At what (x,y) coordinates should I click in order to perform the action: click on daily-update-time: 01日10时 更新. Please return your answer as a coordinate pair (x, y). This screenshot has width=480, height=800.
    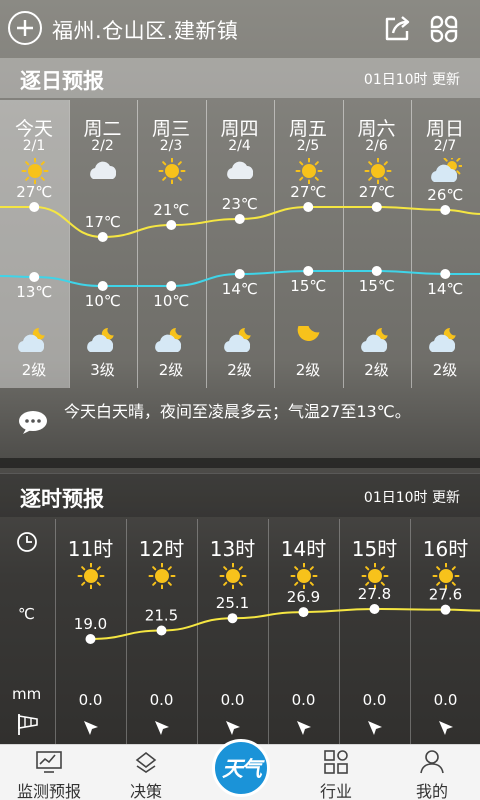
    Looking at the image, I should click on (411, 80).